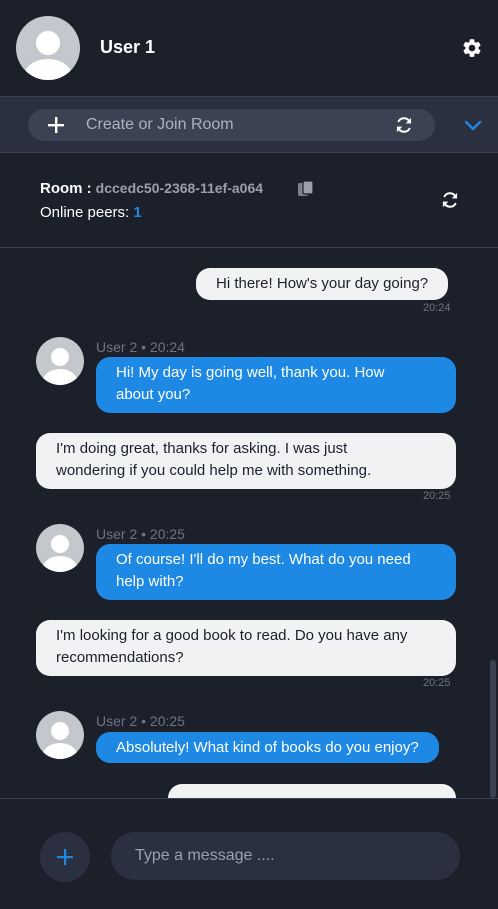  I want to click on message-time: 20:24, so click(437, 308).